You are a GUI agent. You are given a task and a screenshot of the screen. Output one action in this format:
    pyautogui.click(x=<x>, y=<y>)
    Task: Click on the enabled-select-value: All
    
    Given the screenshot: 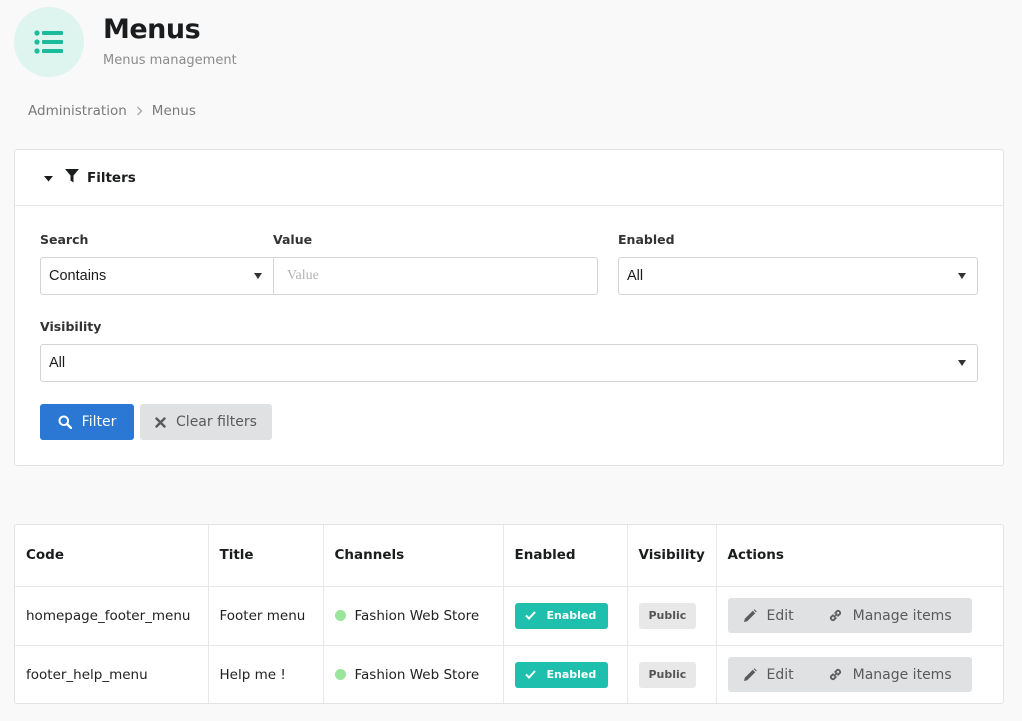 What is the action you would take?
    pyautogui.click(x=635, y=276)
    